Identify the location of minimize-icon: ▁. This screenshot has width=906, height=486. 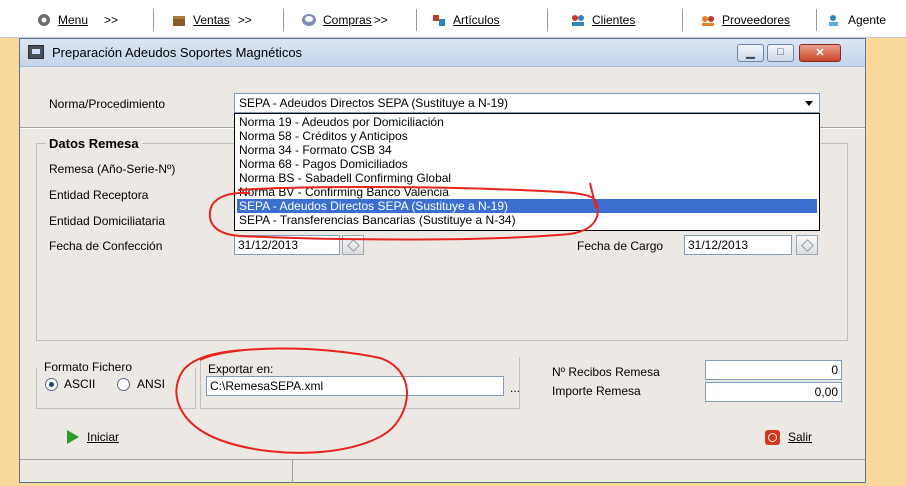
(750, 53).